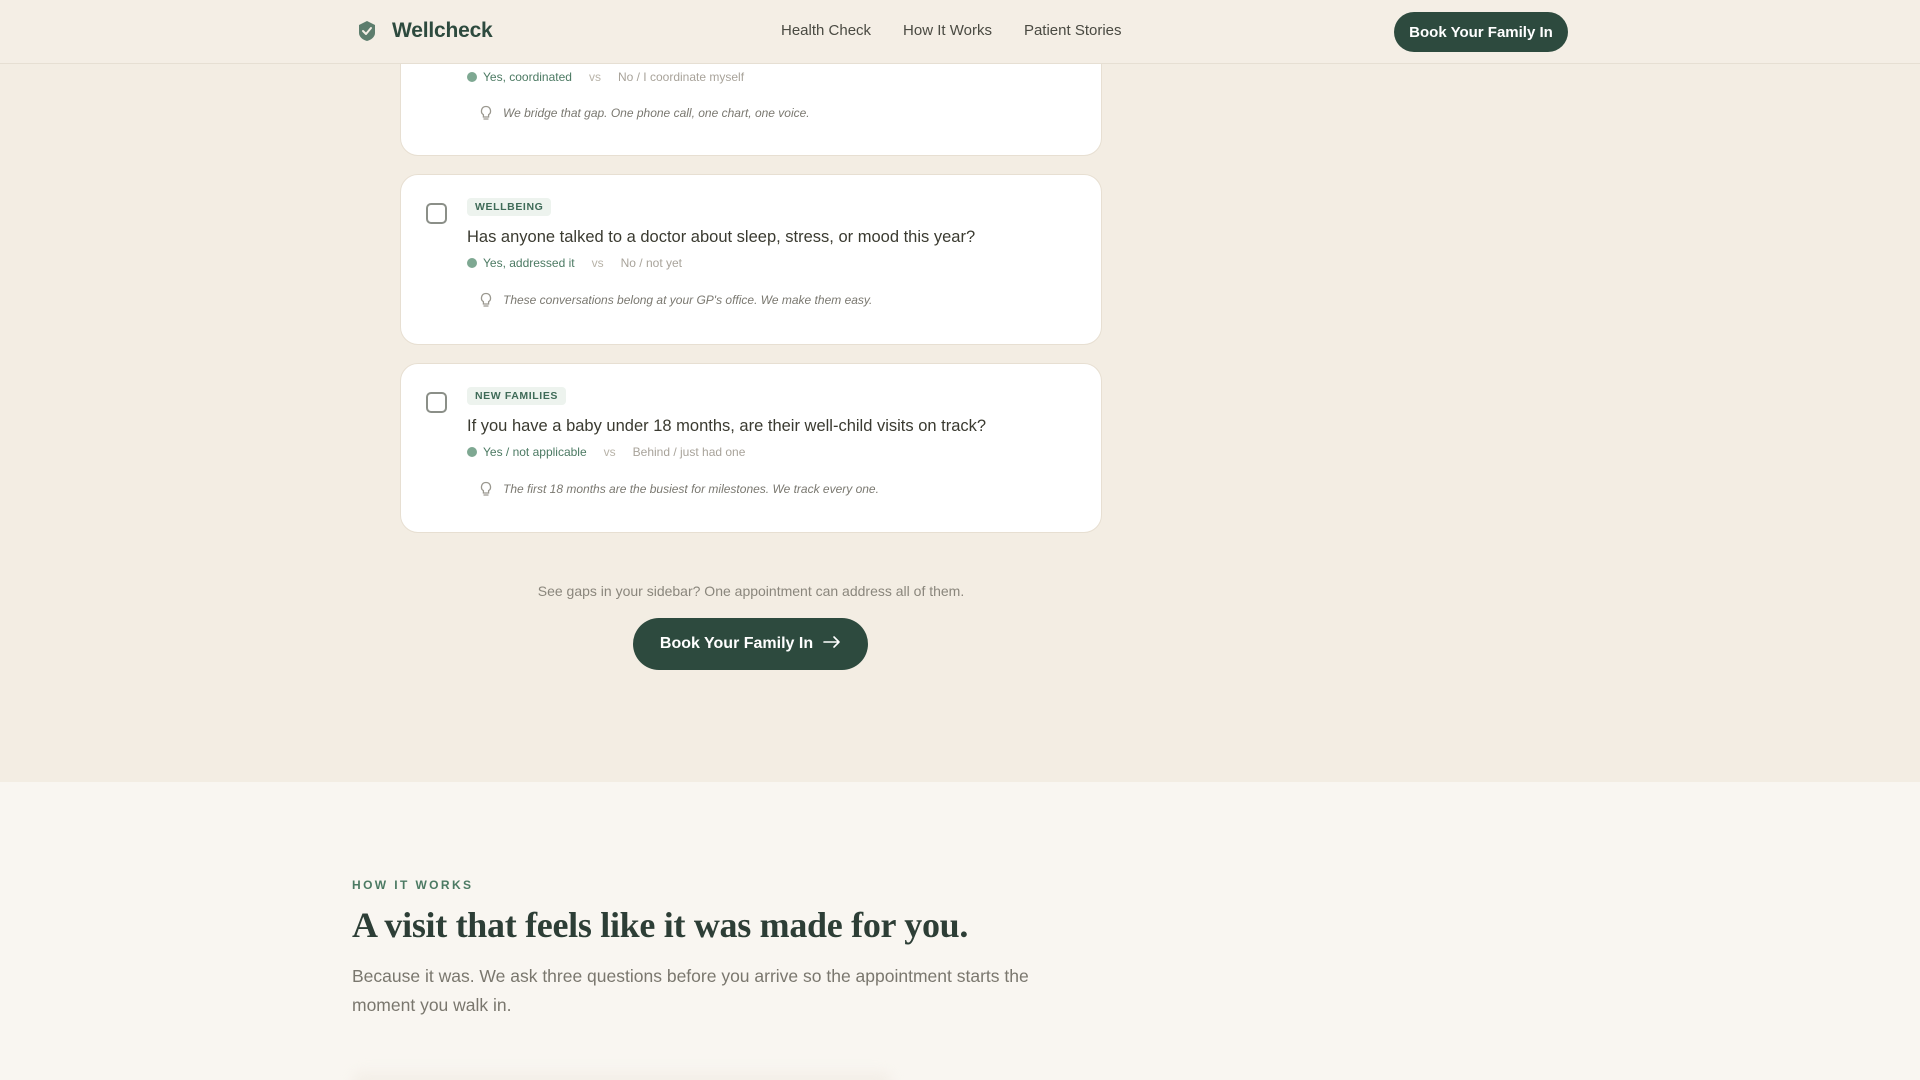  What do you see at coordinates (1073, 30) in the screenshot?
I see `nav-link-patient-stories: Patient Stories` at bounding box center [1073, 30].